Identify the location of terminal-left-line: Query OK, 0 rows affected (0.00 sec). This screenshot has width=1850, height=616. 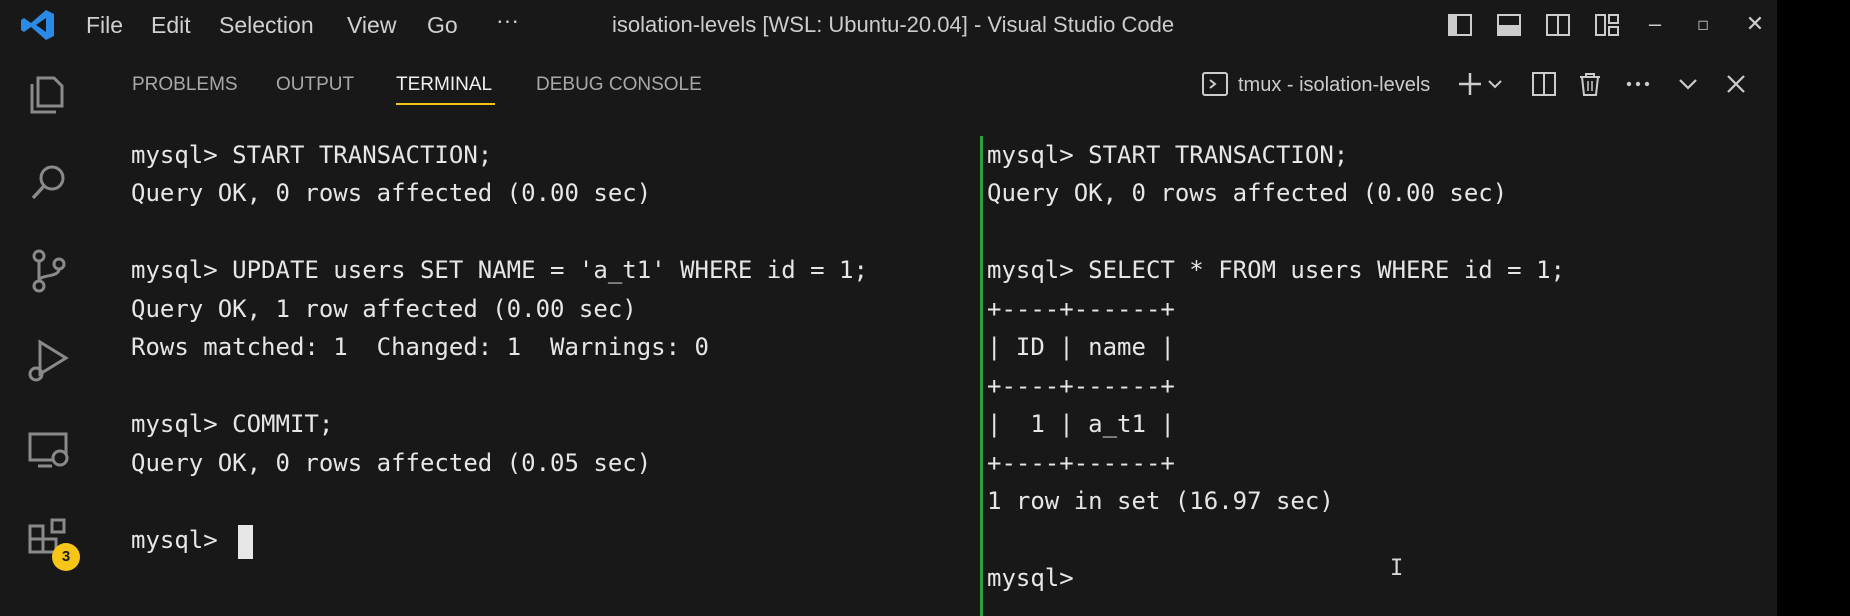
(391, 193).